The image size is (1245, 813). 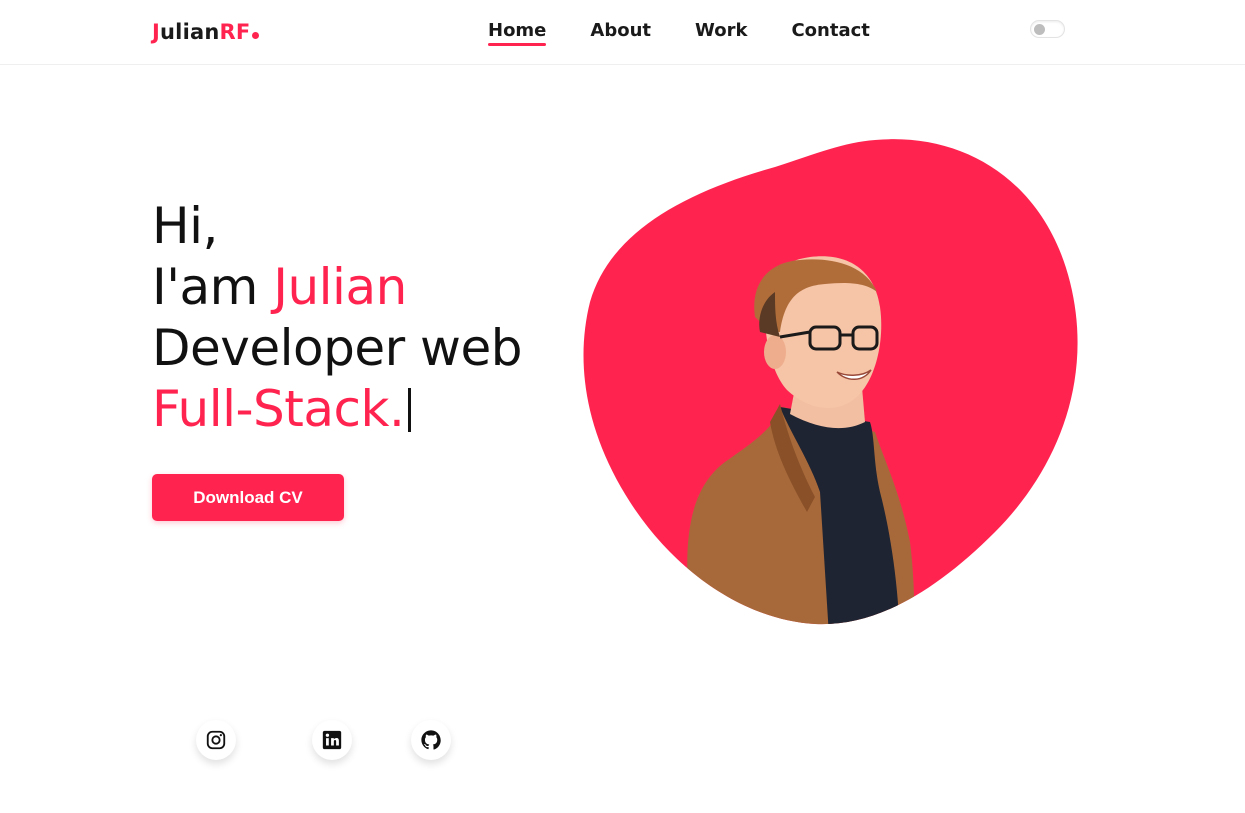 What do you see at coordinates (1047, 29) in the screenshot?
I see `theme-toggle` at bounding box center [1047, 29].